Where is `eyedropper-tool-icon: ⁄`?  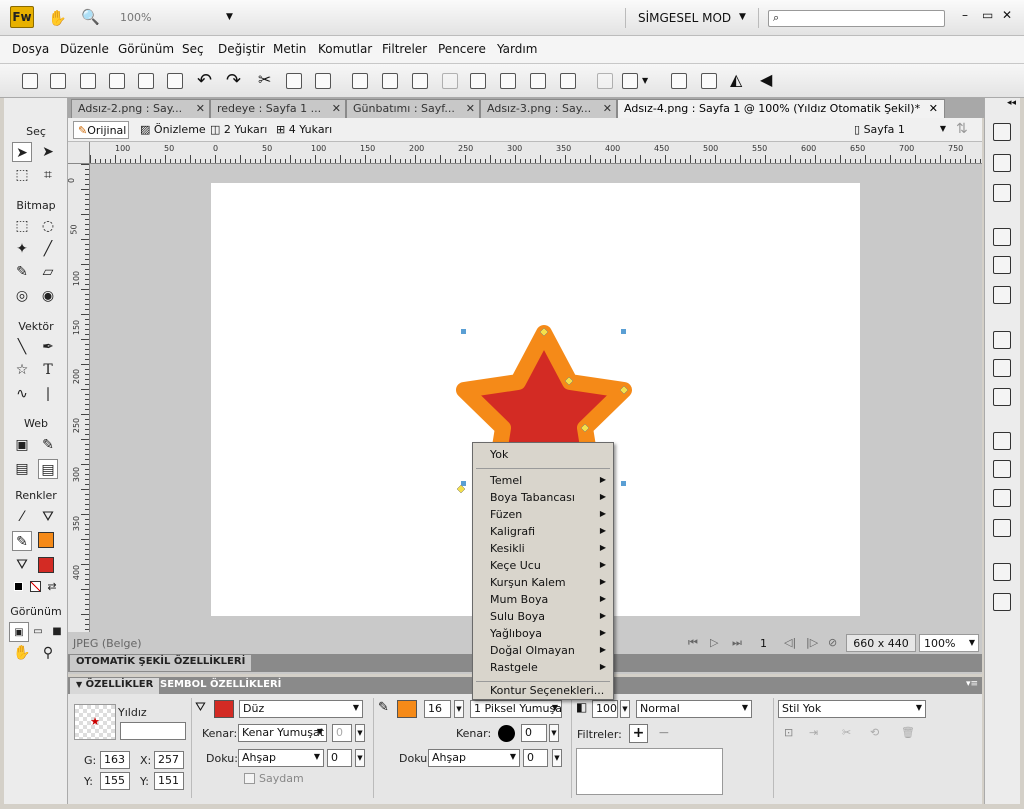 eyedropper-tool-icon: ⁄ is located at coordinates (22, 517).